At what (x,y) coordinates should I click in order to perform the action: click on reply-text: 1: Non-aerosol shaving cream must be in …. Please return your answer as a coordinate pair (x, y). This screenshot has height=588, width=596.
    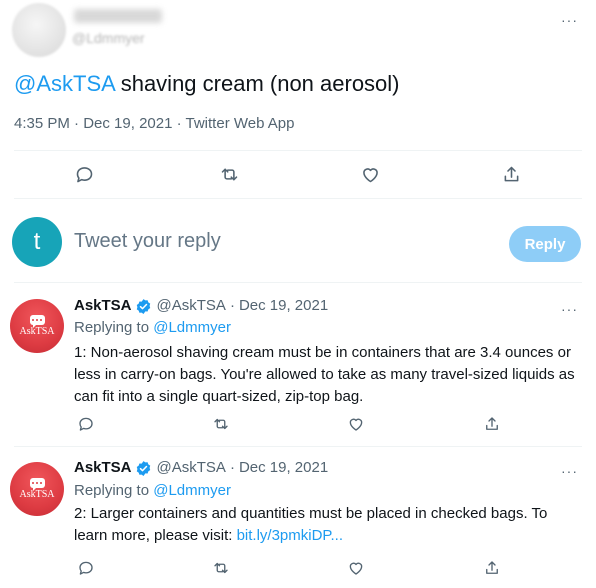
    Looking at the image, I should click on (329, 375).